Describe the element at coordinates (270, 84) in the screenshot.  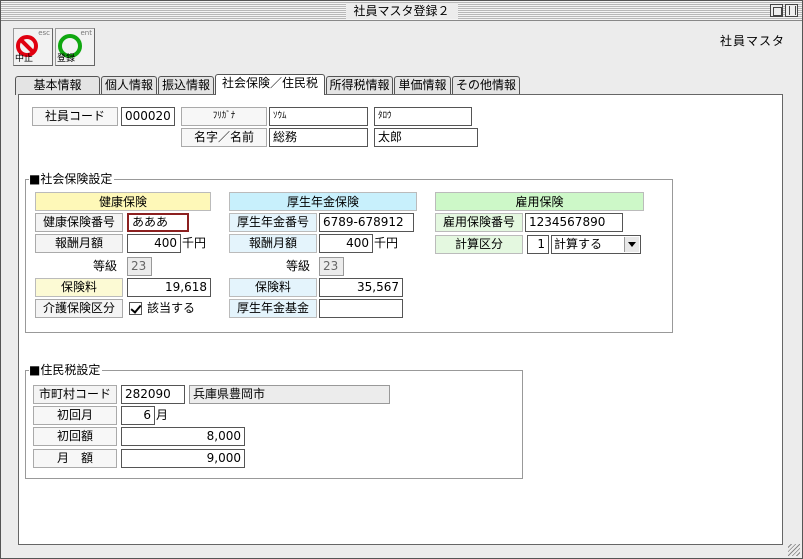
I see `tab-social-insurance: 社会保険／住民税` at that location.